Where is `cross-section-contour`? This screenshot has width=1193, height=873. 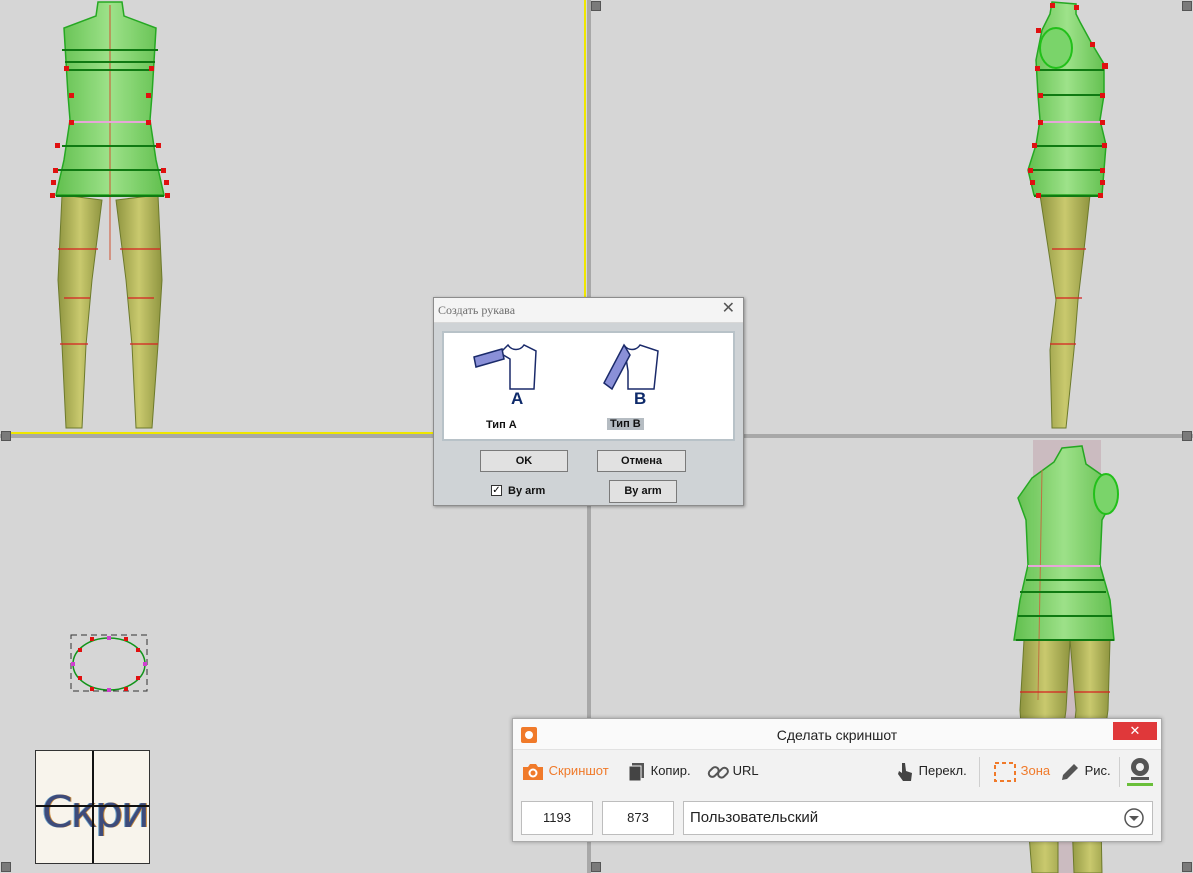 cross-section-contour is located at coordinates (110, 664).